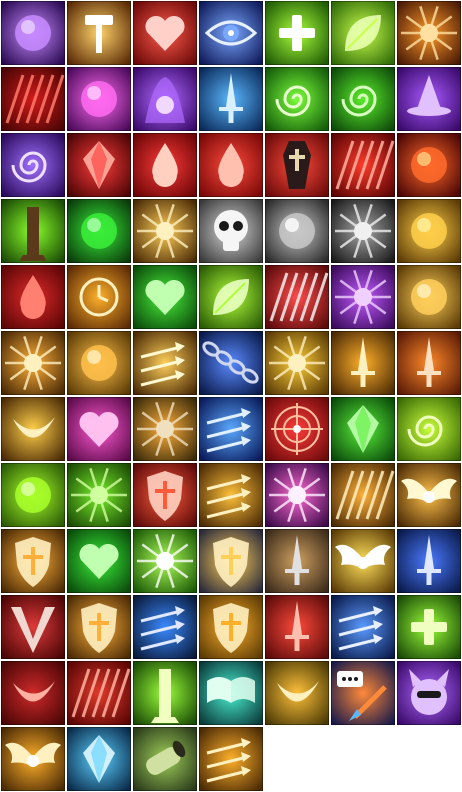  I want to click on blood-drop-orb-art, so click(165, 165).